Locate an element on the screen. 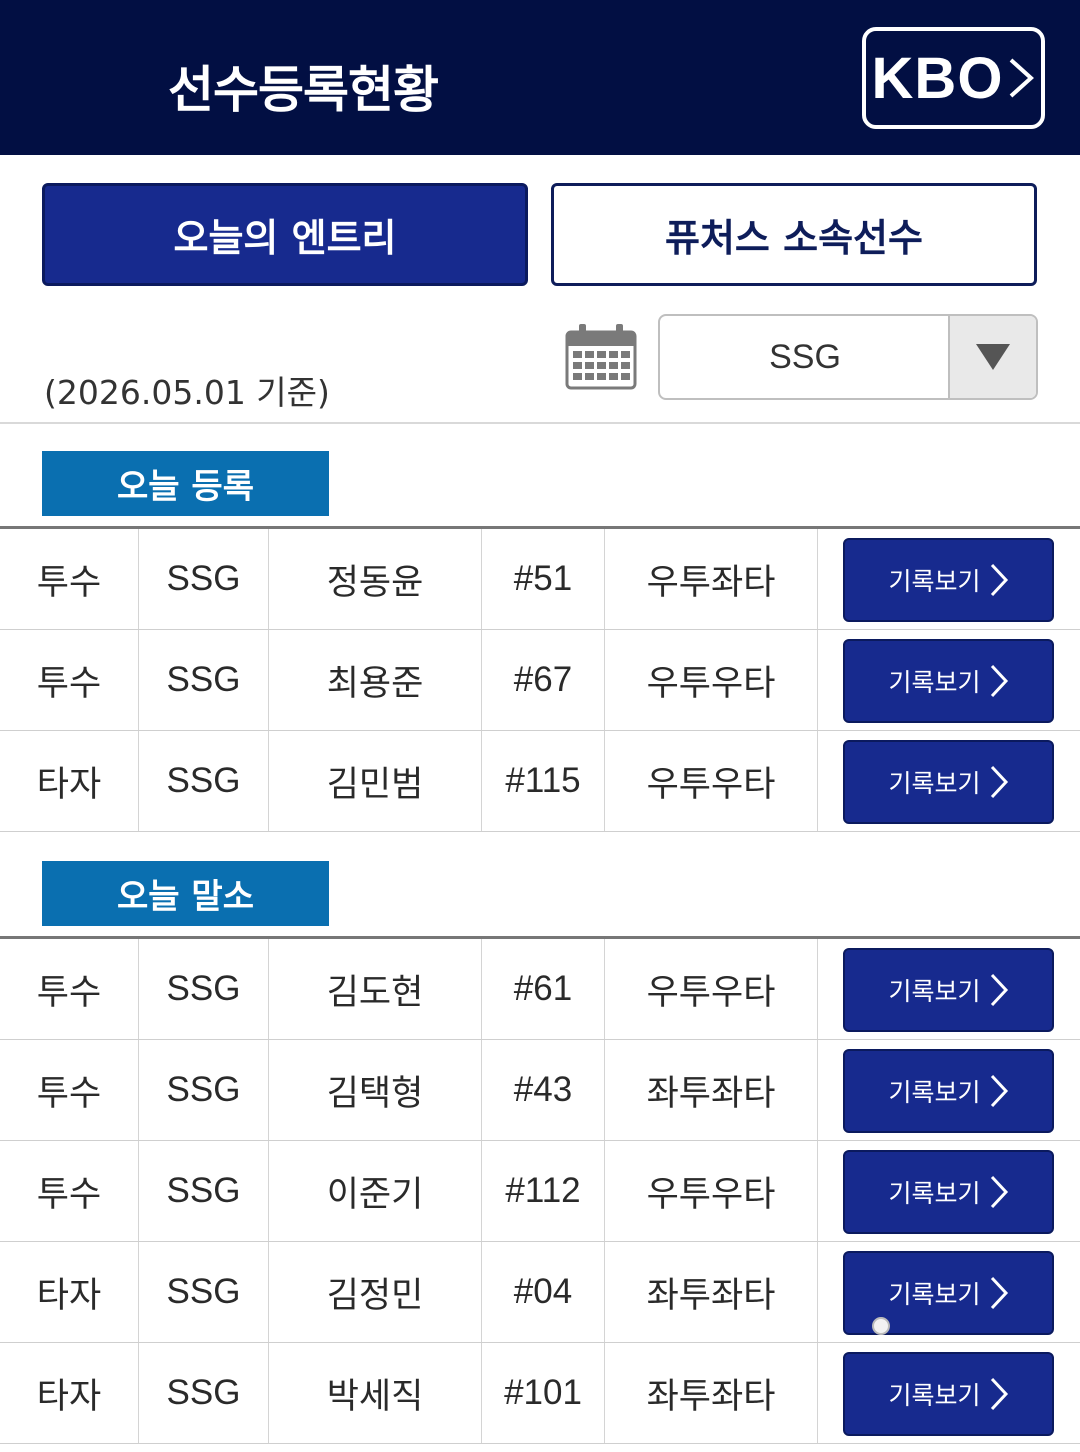 The height and width of the screenshot is (1452, 1080). table-row: 투수 SSG 최용준 #67 우투우타 기록보기 is located at coordinates (540, 680).